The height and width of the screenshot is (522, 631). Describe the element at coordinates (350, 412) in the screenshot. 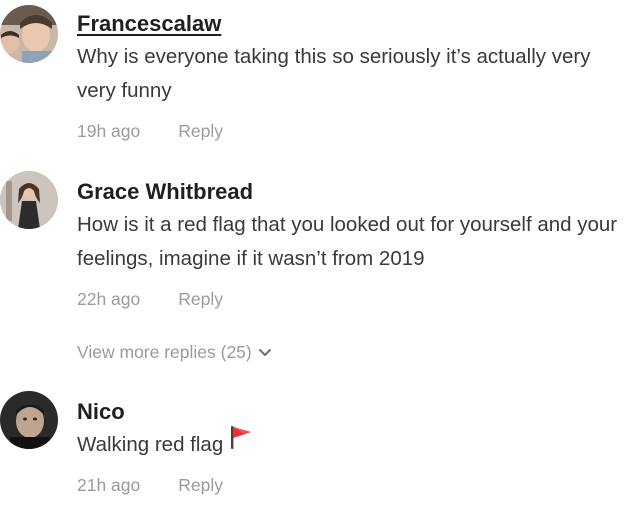

I see `username: Nico` at that location.